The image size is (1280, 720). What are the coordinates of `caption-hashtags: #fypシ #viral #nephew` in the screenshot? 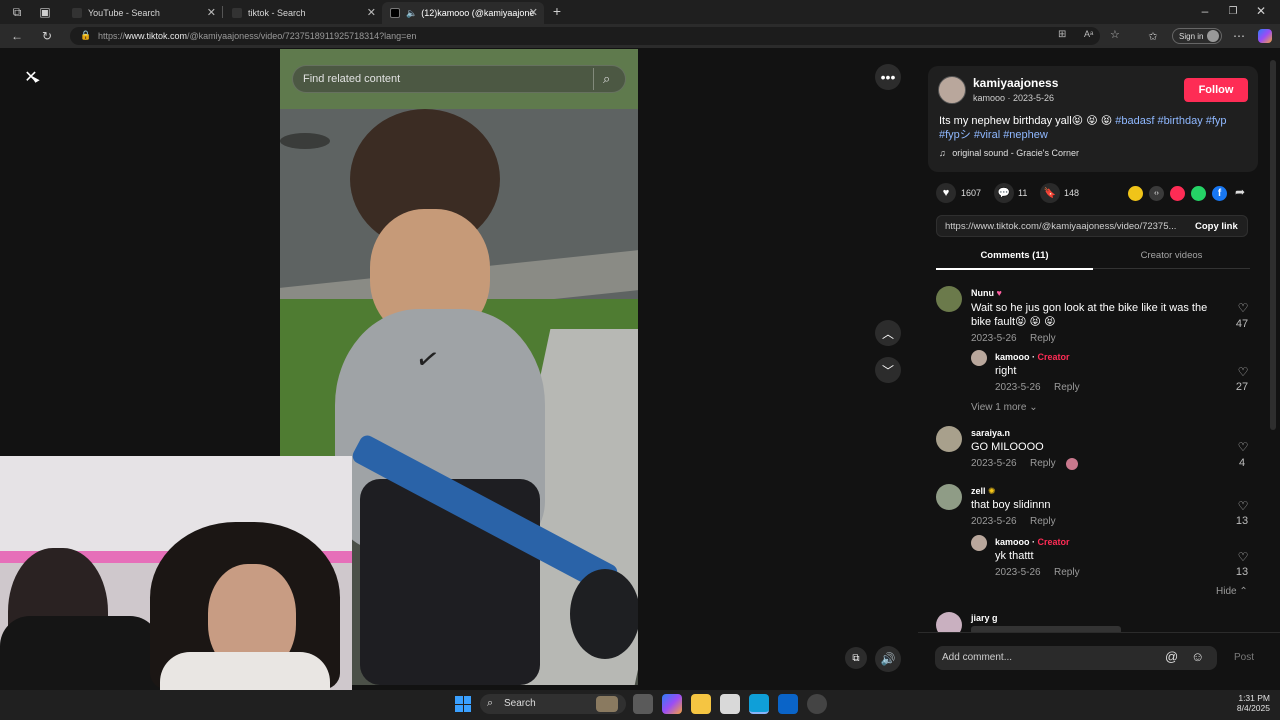 It's located at (993, 135).